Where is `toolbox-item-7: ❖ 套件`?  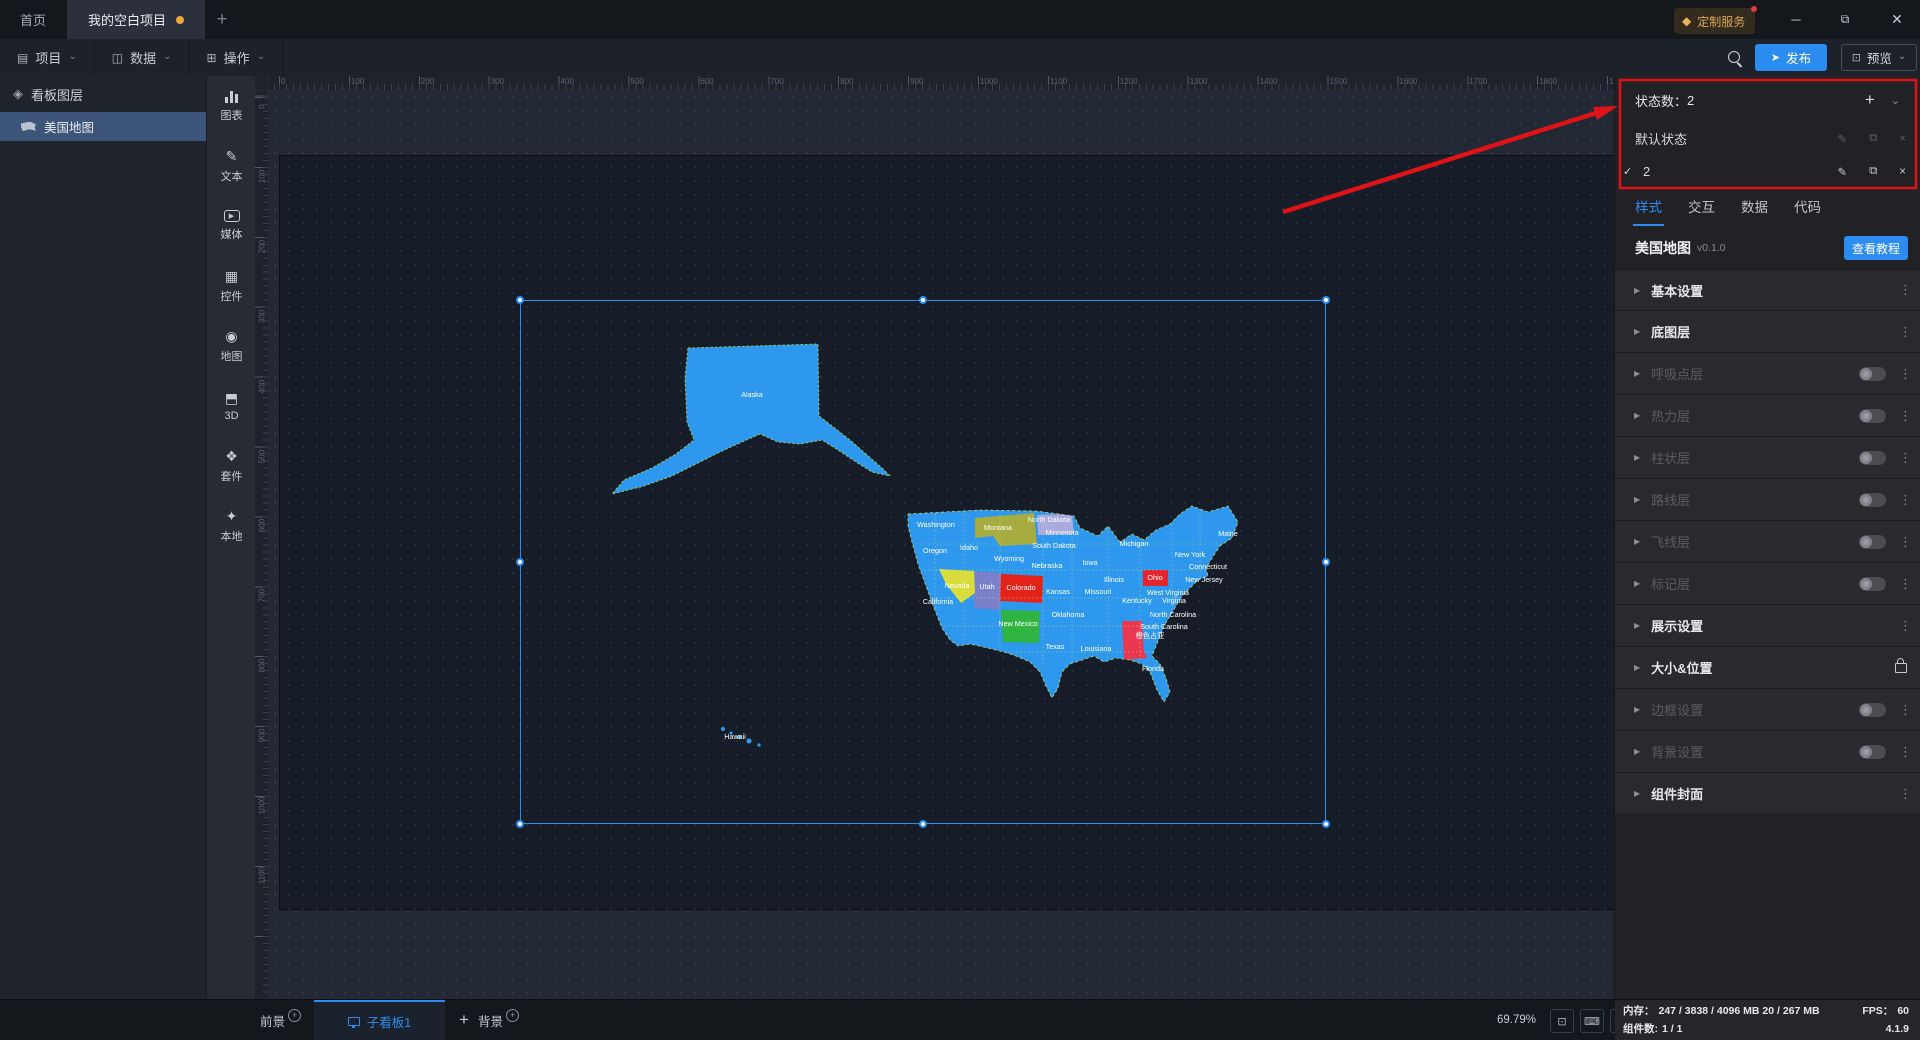 toolbox-item-7: ❖ 套件 is located at coordinates (231, 466).